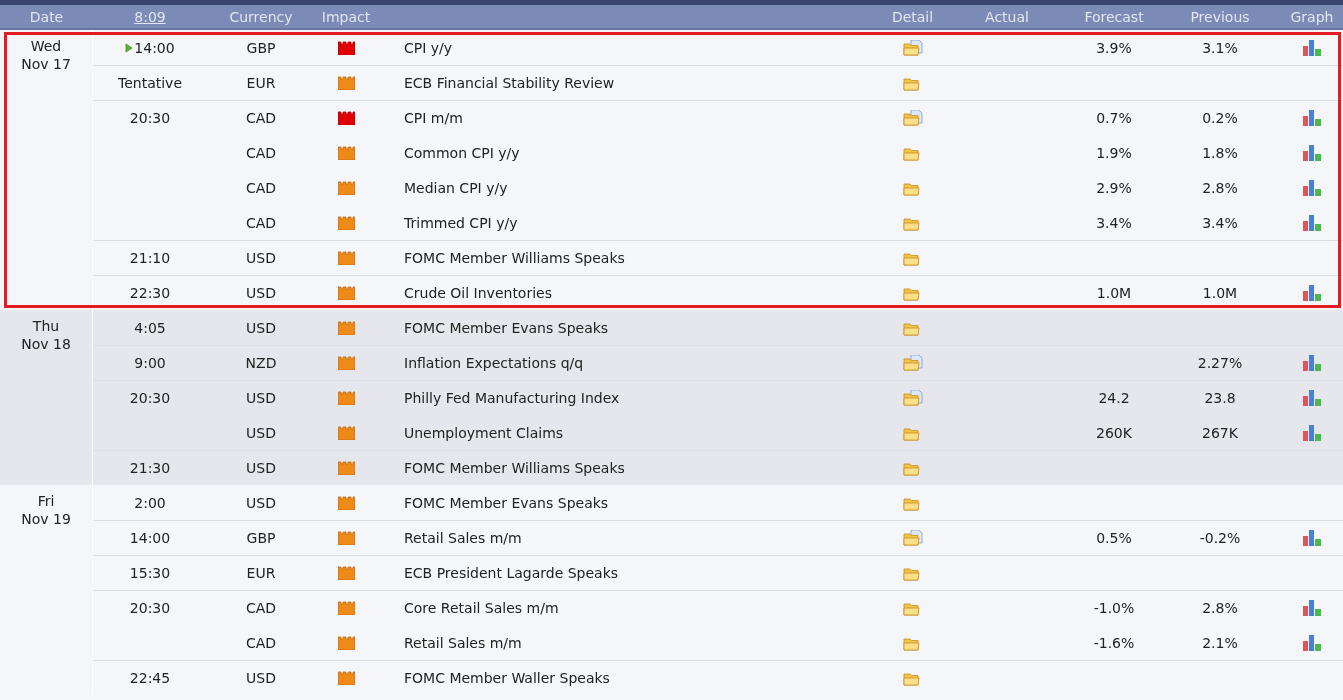 This screenshot has width=1343, height=700. Describe the element at coordinates (1220, 48) in the screenshot. I see `previous-value: 3.1%` at that location.